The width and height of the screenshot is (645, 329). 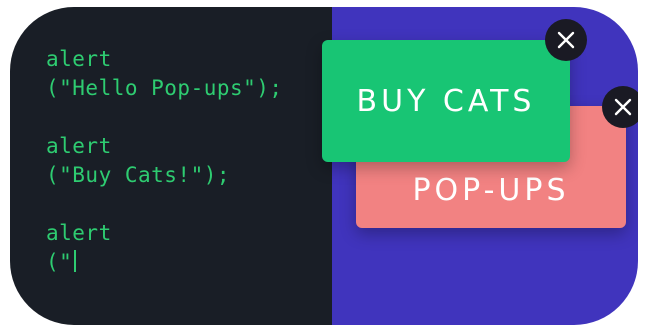 I want to click on close-pop-ups-button, so click(x=620, y=107).